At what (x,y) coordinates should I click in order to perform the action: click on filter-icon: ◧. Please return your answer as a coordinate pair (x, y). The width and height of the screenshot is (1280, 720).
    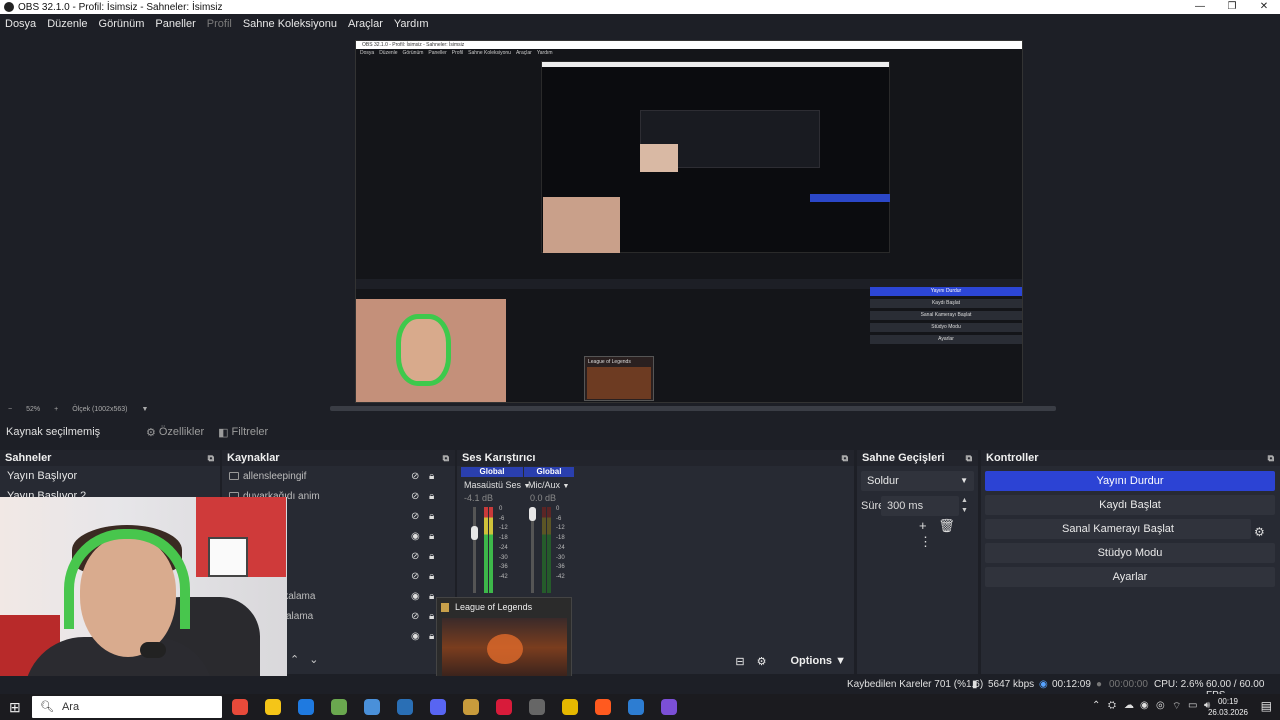
    Looking at the image, I should click on (223, 432).